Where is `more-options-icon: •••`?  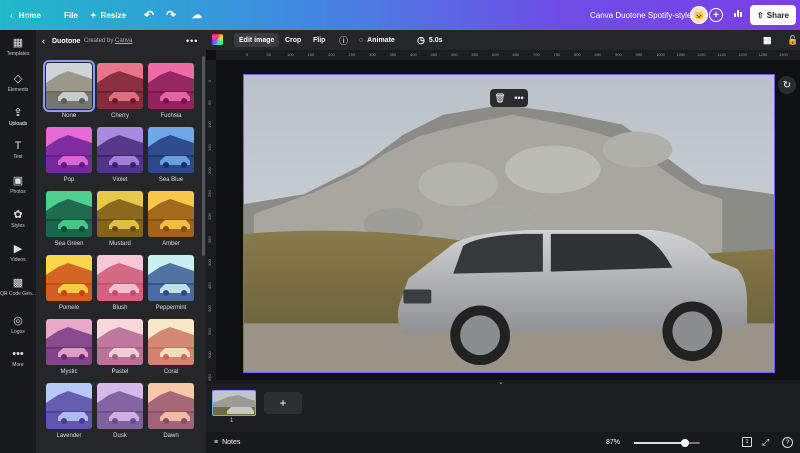
more-options-icon: ••• is located at coordinates (192, 41).